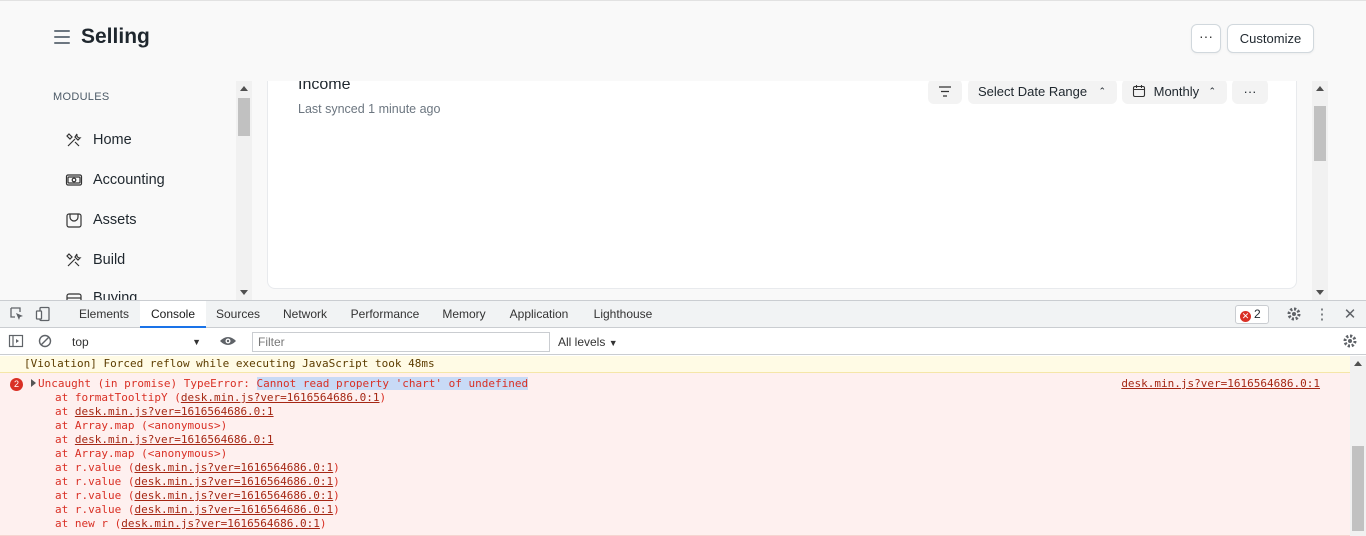  What do you see at coordinates (81, 97) in the screenshot?
I see `modules-section-label: MODULES` at bounding box center [81, 97].